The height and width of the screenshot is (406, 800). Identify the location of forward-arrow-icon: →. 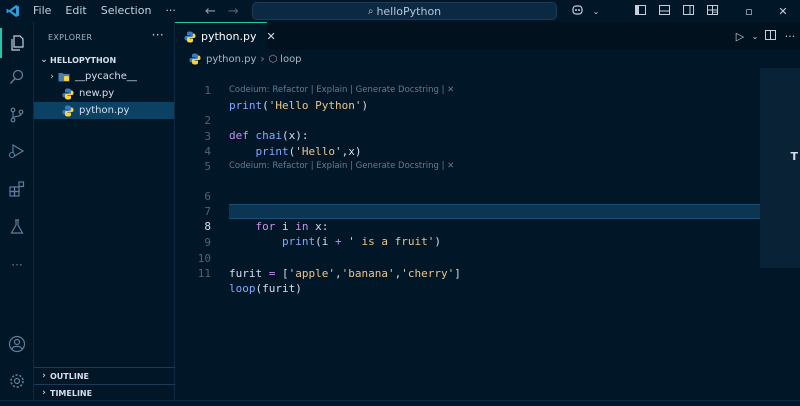
(233, 11).